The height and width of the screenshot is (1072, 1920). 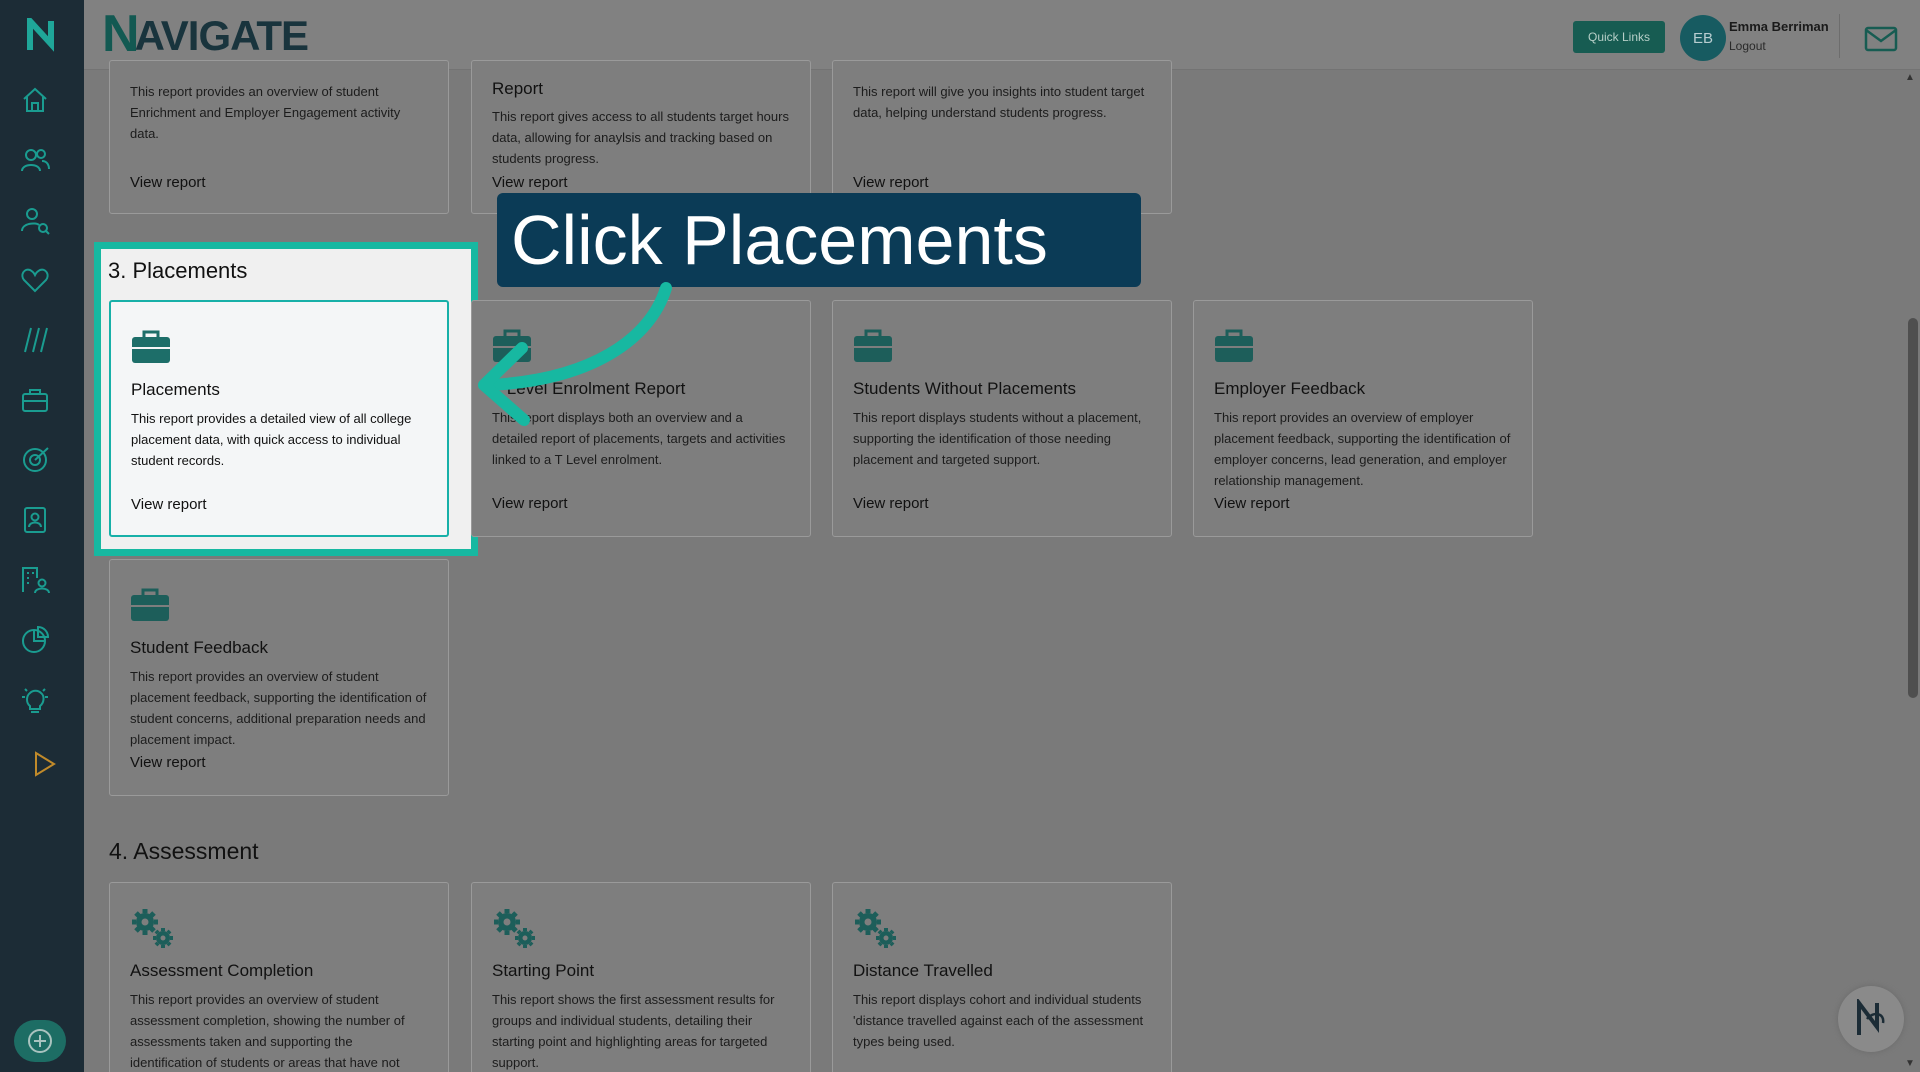 I want to click on instruction-callout: Click Placements, so click(x=819, y=240).